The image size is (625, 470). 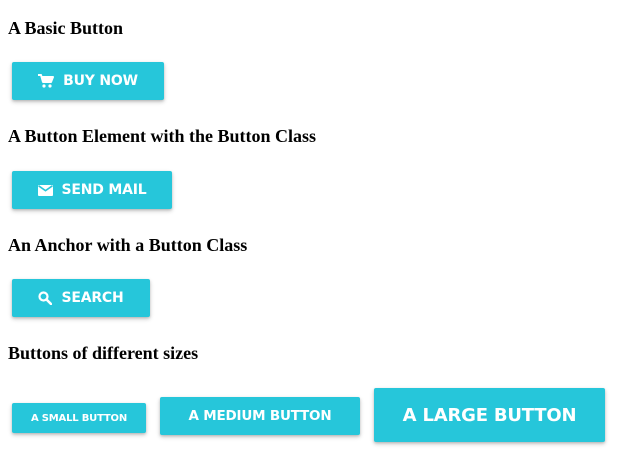 I want to click on buy-now-label: BUY NOW, so click(x=100, y=81).